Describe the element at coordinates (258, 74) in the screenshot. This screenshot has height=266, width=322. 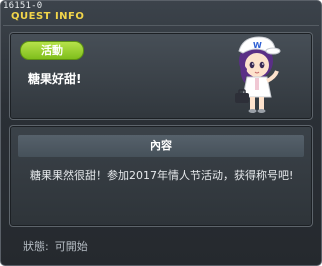
I see `npc-portrait-icon: W` at that location.